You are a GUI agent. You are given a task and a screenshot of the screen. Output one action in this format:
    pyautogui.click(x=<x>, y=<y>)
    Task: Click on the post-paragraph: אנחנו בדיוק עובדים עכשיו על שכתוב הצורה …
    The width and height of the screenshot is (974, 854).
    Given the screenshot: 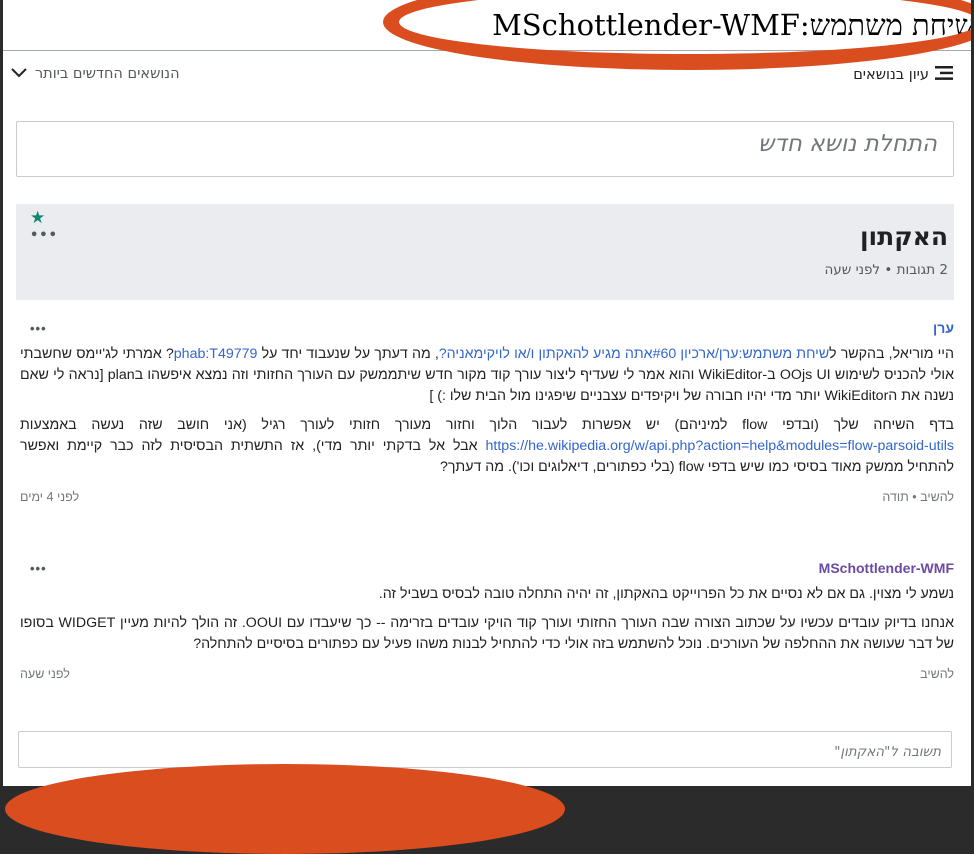 What is the action you would take?
    pyautogui.click(x=487, y=633)
    